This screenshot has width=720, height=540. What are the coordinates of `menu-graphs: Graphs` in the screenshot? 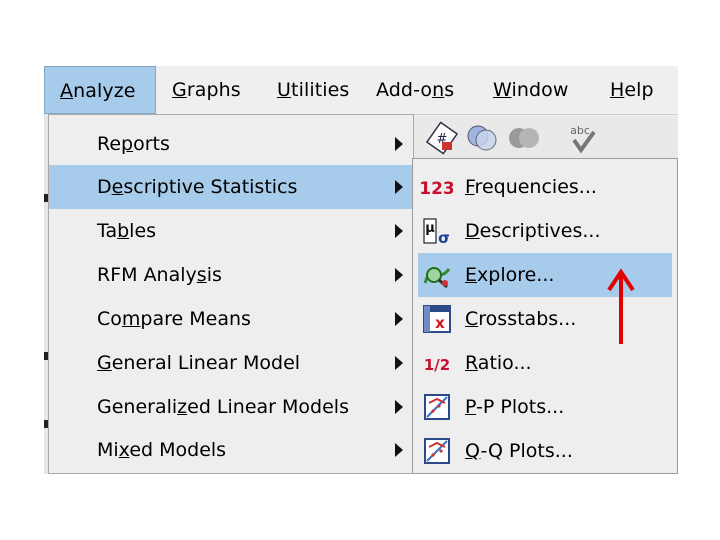 It's located at (206, 90).